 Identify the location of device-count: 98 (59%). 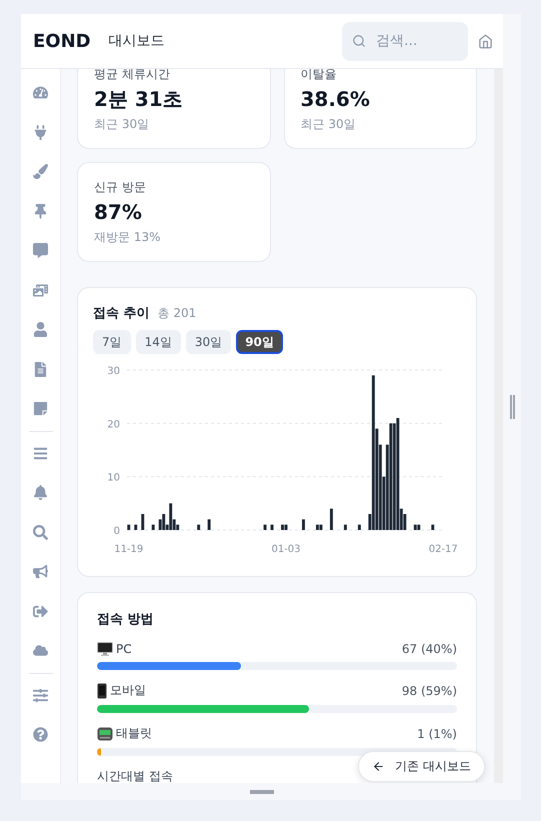
(429, 691).